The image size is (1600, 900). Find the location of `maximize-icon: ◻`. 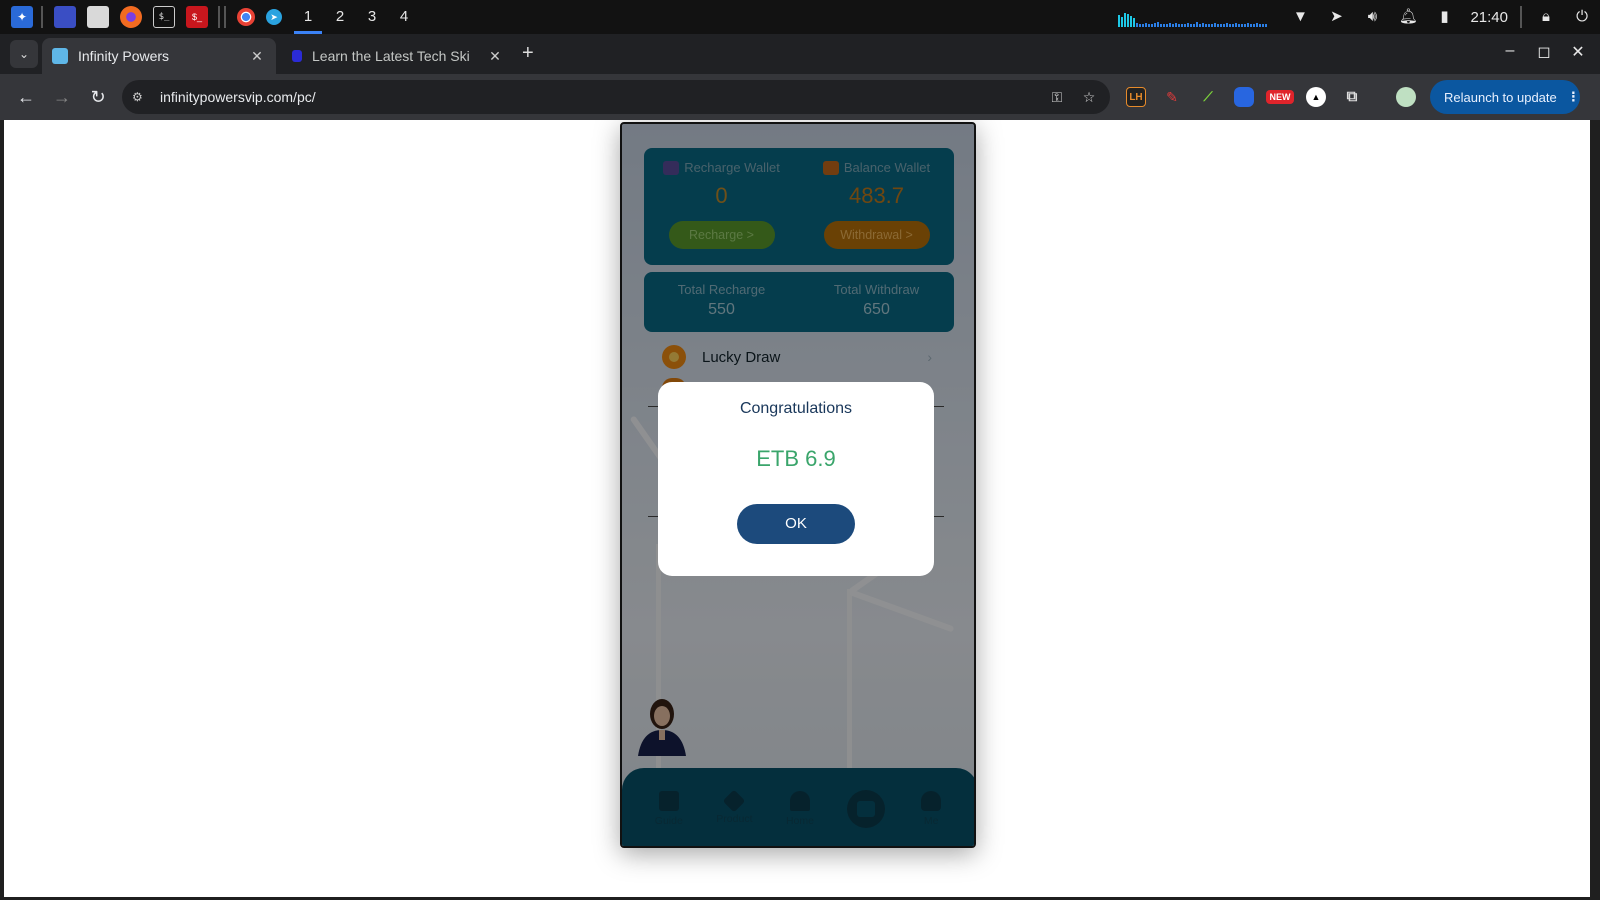

maximize-icon: ◻ is located at coordinates (1544, 52).